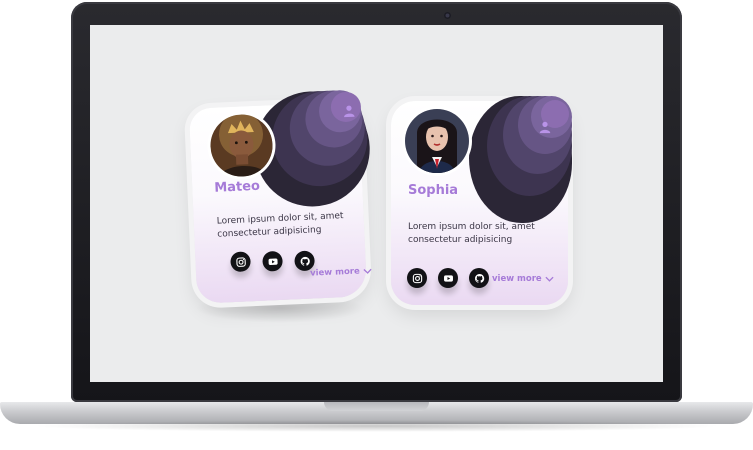 The image size is (753, 450). Describe the element at coordinates (437, 141) in the screenshot. I see `avatar` at that location.